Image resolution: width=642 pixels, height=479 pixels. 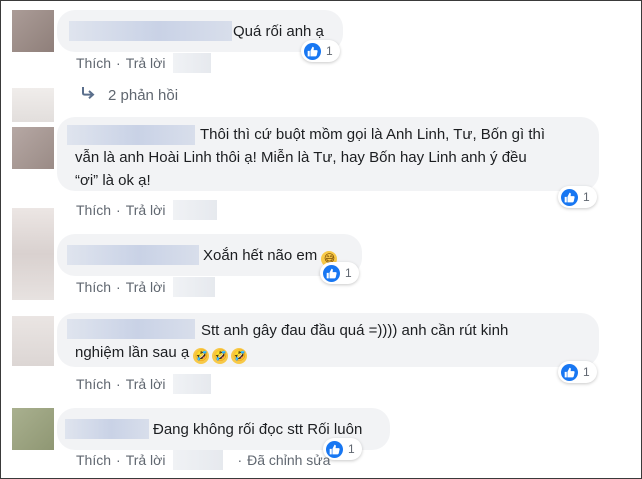 What do you see at coordinates (260, 255) in the screenshot?
I see `comment-text-content: Xoắn hết não em` at bounding box center [260, 255].